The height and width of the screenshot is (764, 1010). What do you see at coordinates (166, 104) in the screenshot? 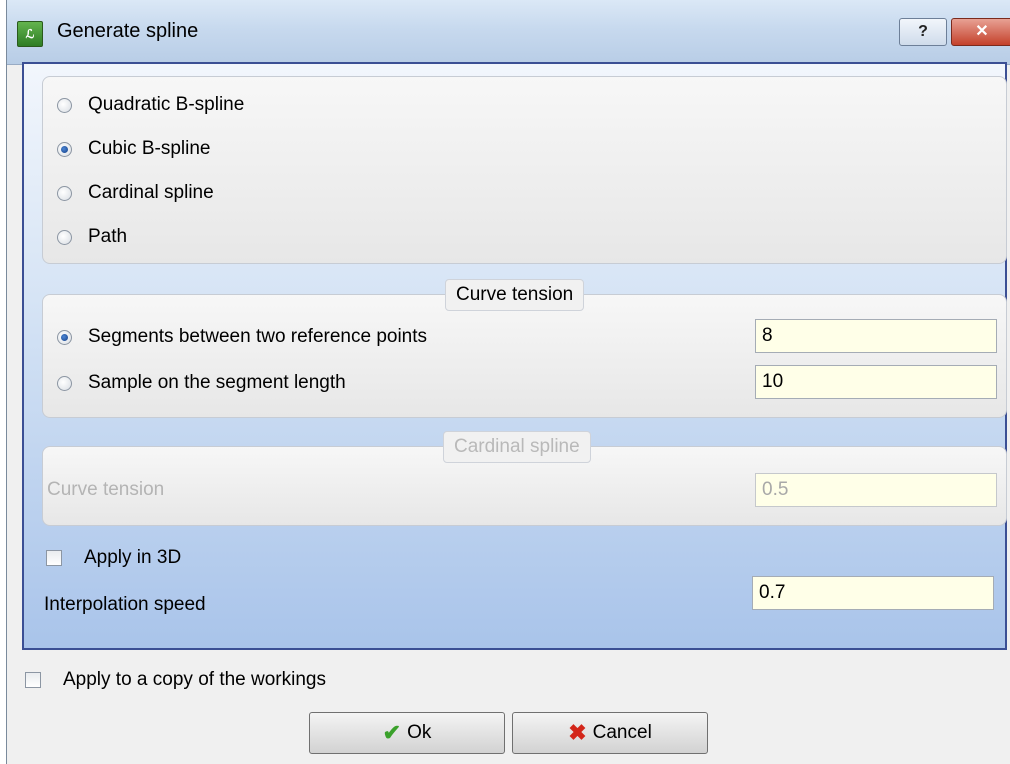
I see `radio-label: Quadratic B-spline` at bounding box center [166, 104].